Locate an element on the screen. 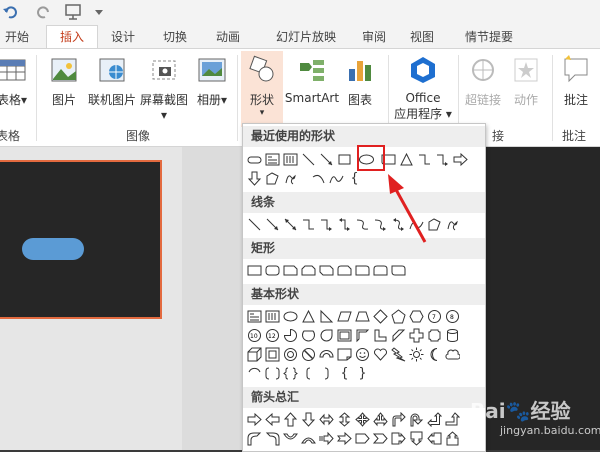  hyperlink-button: 超链接 is located at coordinates (483, 81).